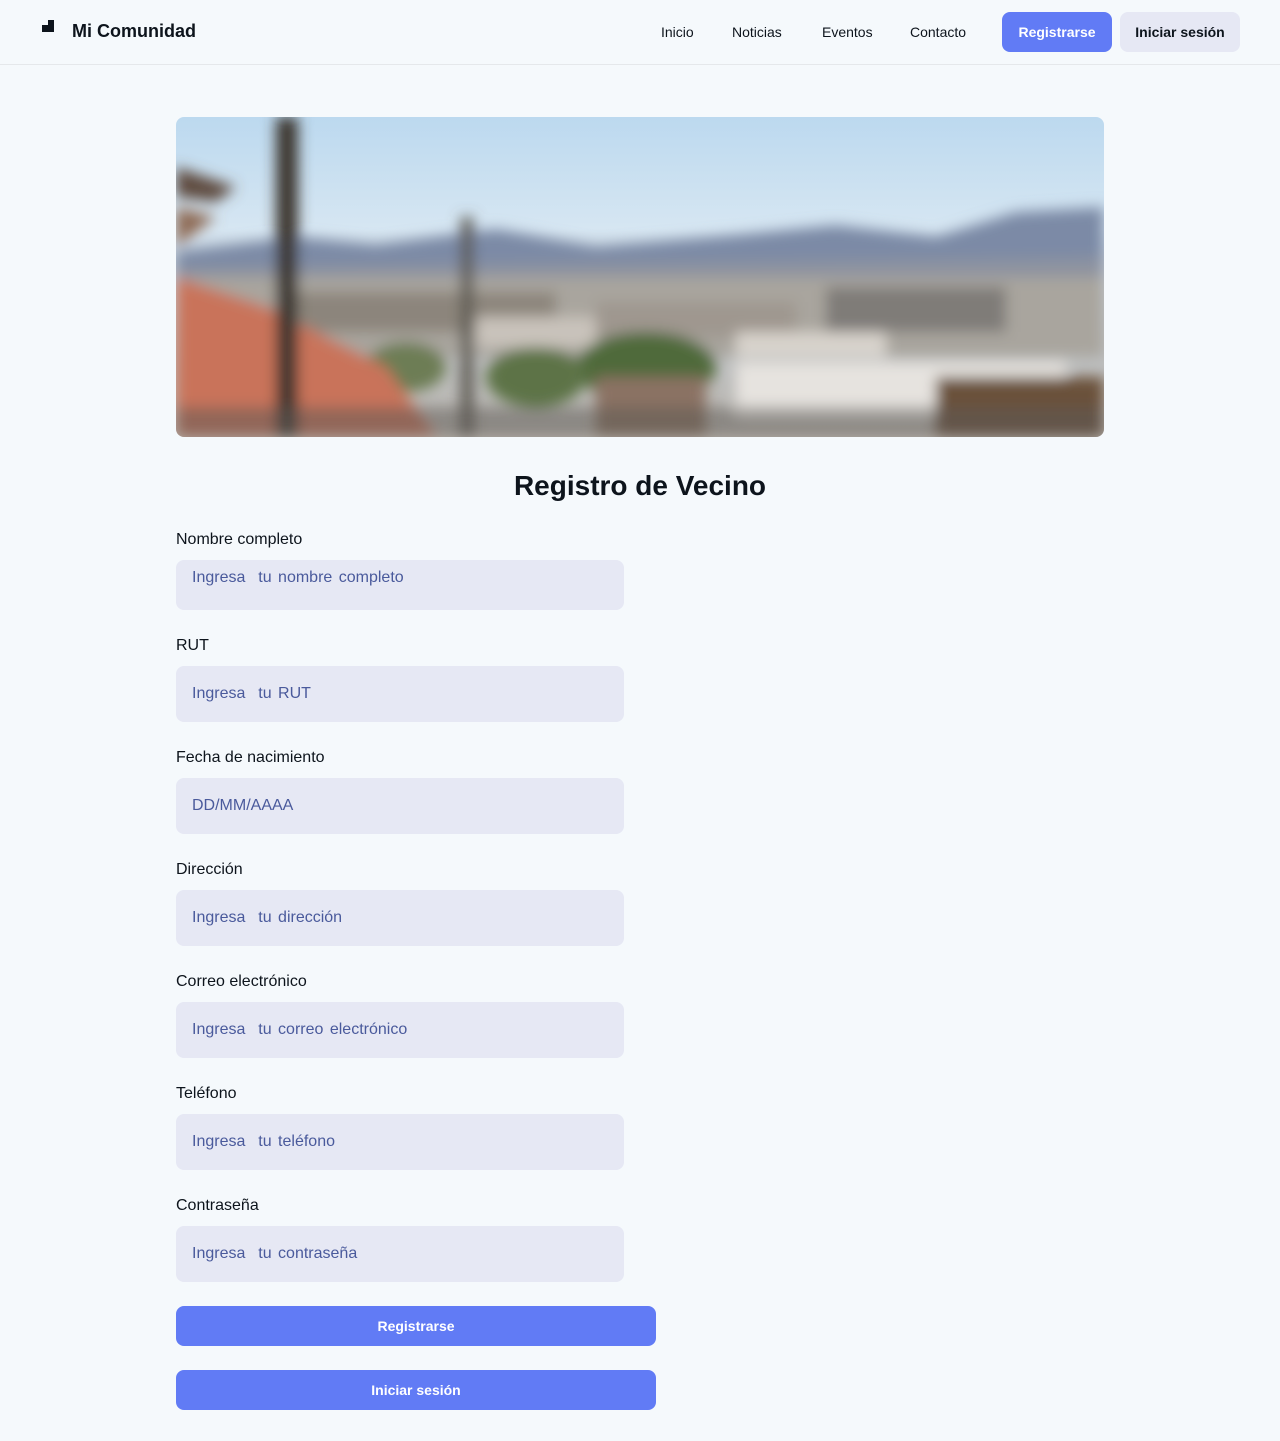 This screenshot has height=1441, width=1280. What do you see at coordinates (400, 585) in the screenshot?
I see `nombre-input` at bounding box center [400, 585].